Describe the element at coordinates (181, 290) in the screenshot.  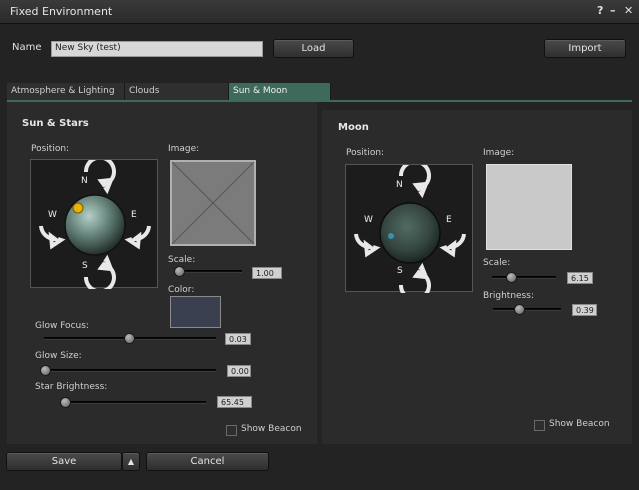
I see `sun-color-label: Color:` at that location.